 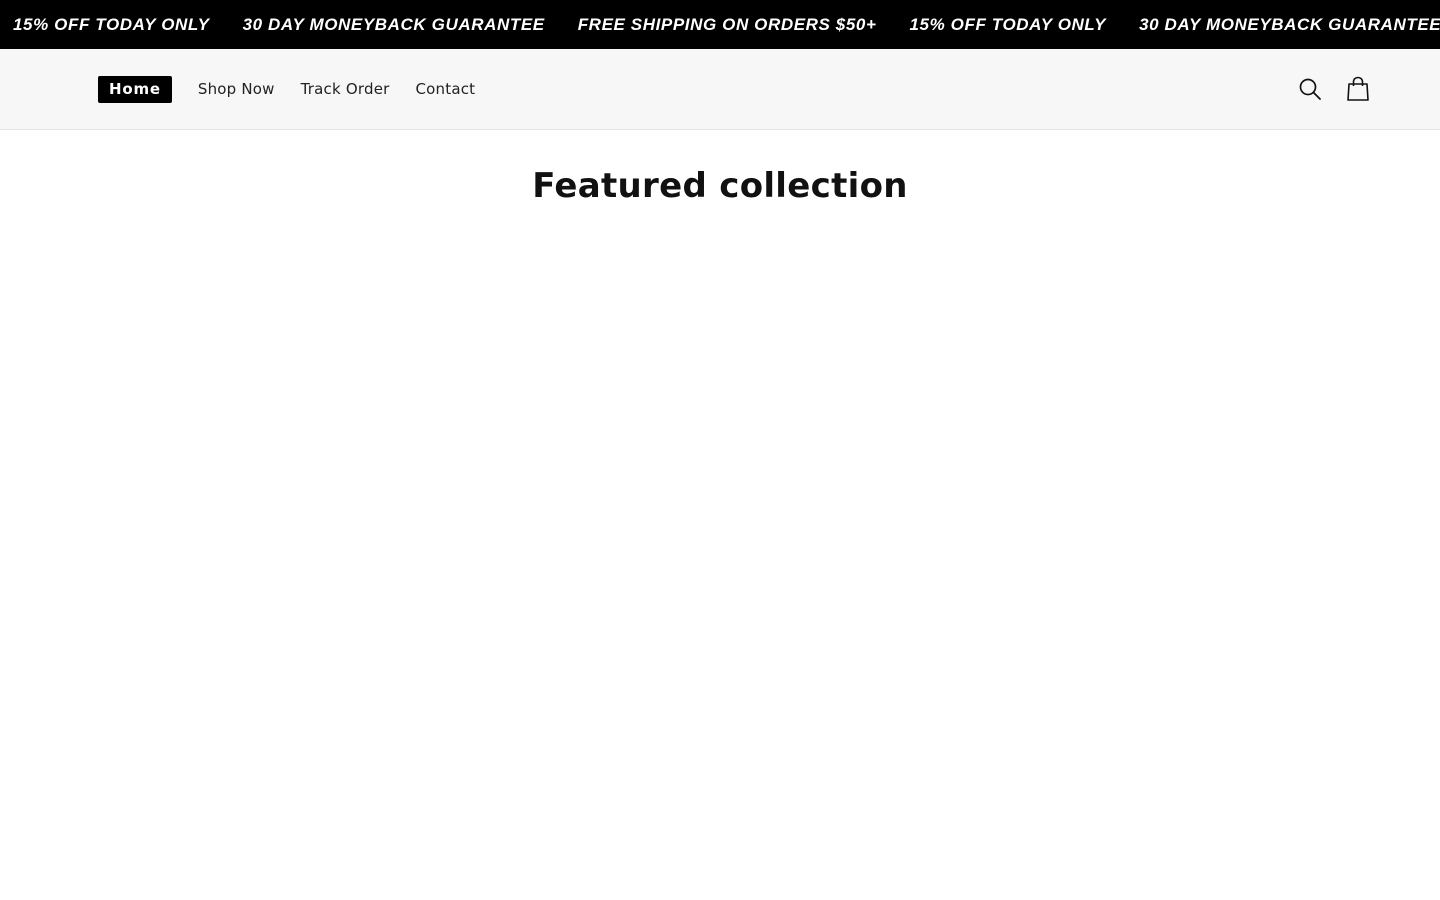 I want to click on nav-link-track-order: Track Order, so click(x=345, y=89).